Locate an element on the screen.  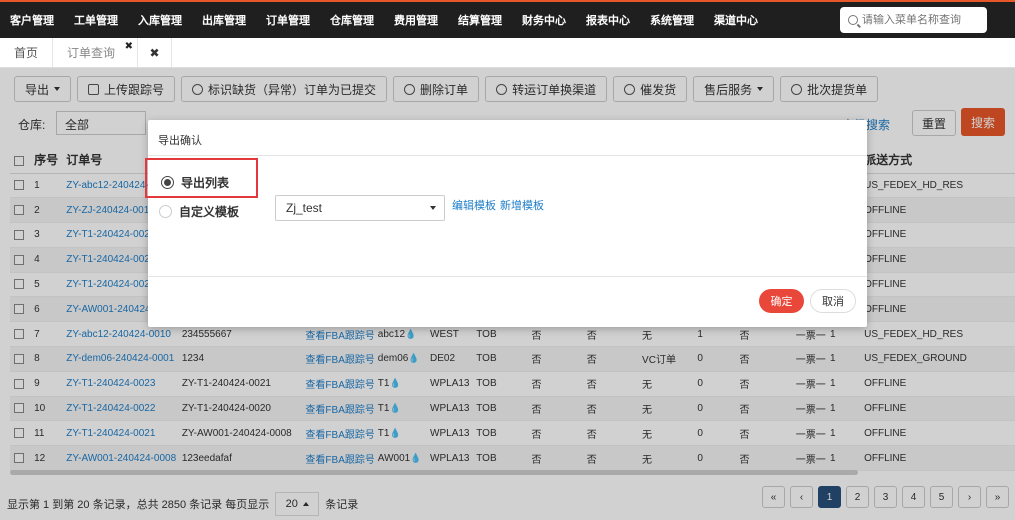
chevron-down-icon is located at coordinates (433, 208).